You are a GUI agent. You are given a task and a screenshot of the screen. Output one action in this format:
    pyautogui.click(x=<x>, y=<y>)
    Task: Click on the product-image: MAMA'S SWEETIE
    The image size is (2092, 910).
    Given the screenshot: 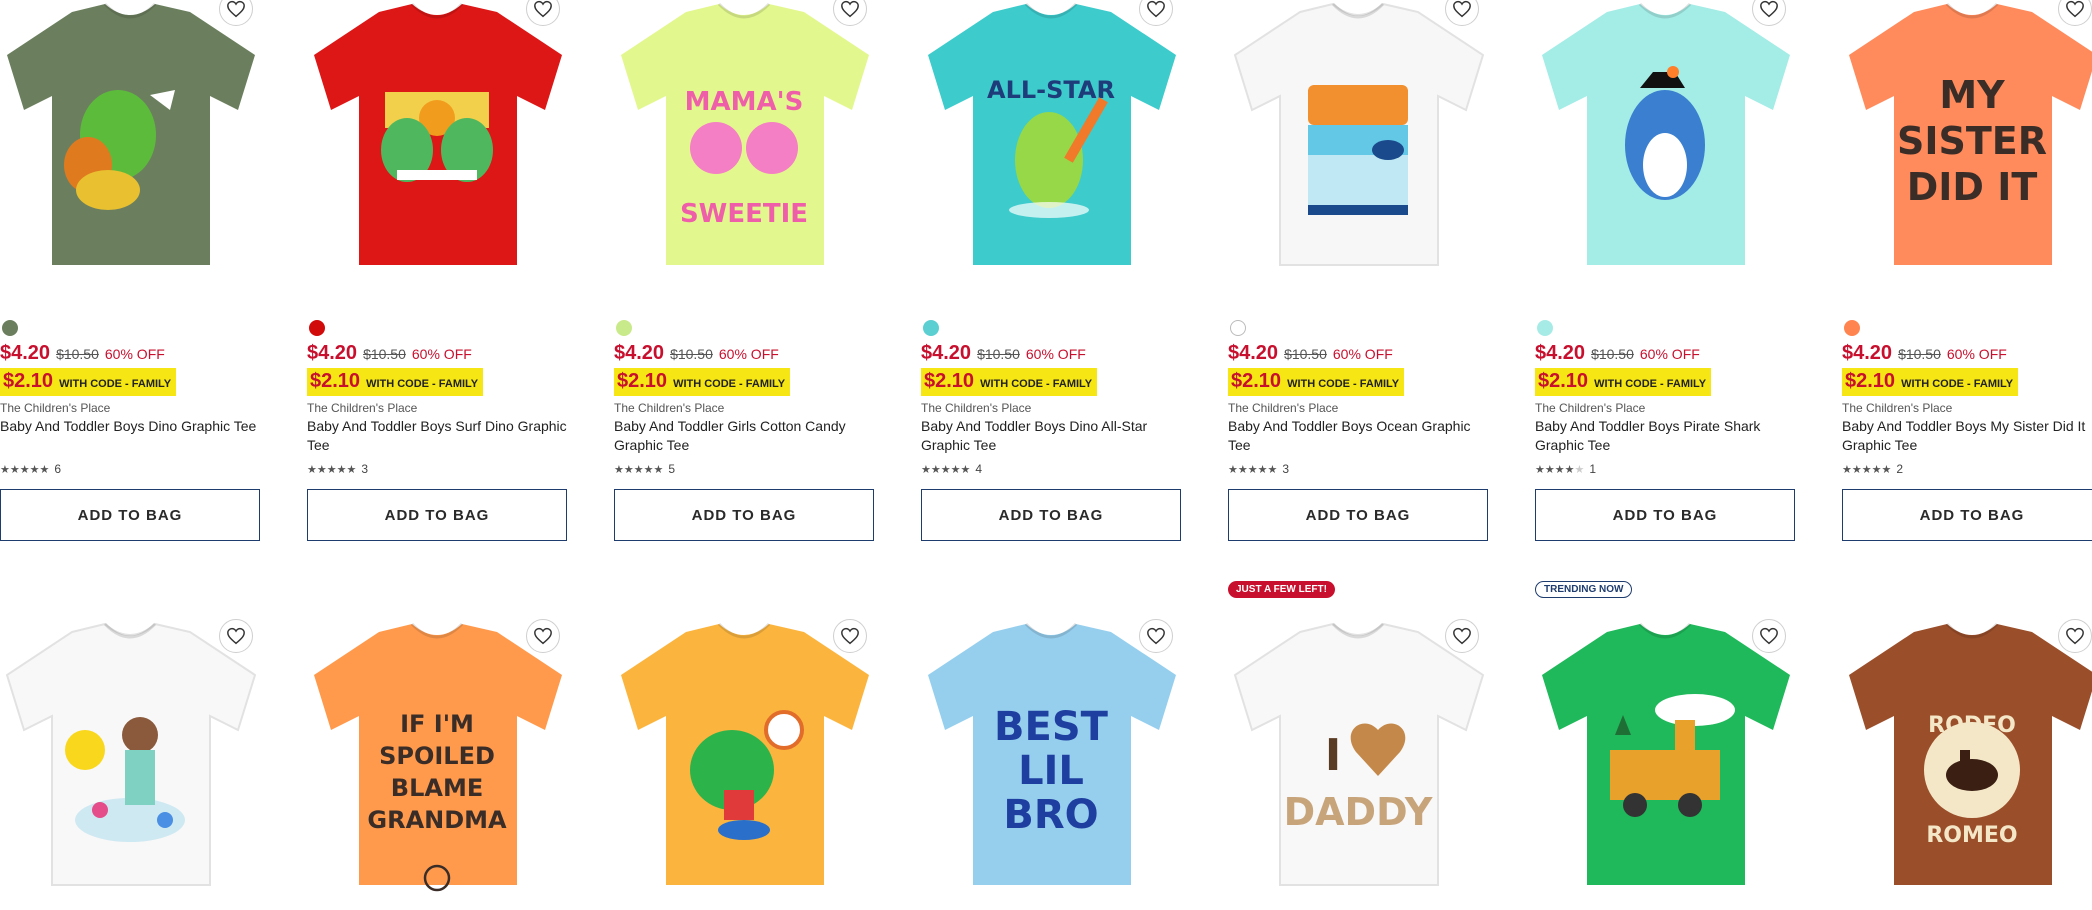 What is the action you would take?
    pyautogui.click(x=745, y=145)
    